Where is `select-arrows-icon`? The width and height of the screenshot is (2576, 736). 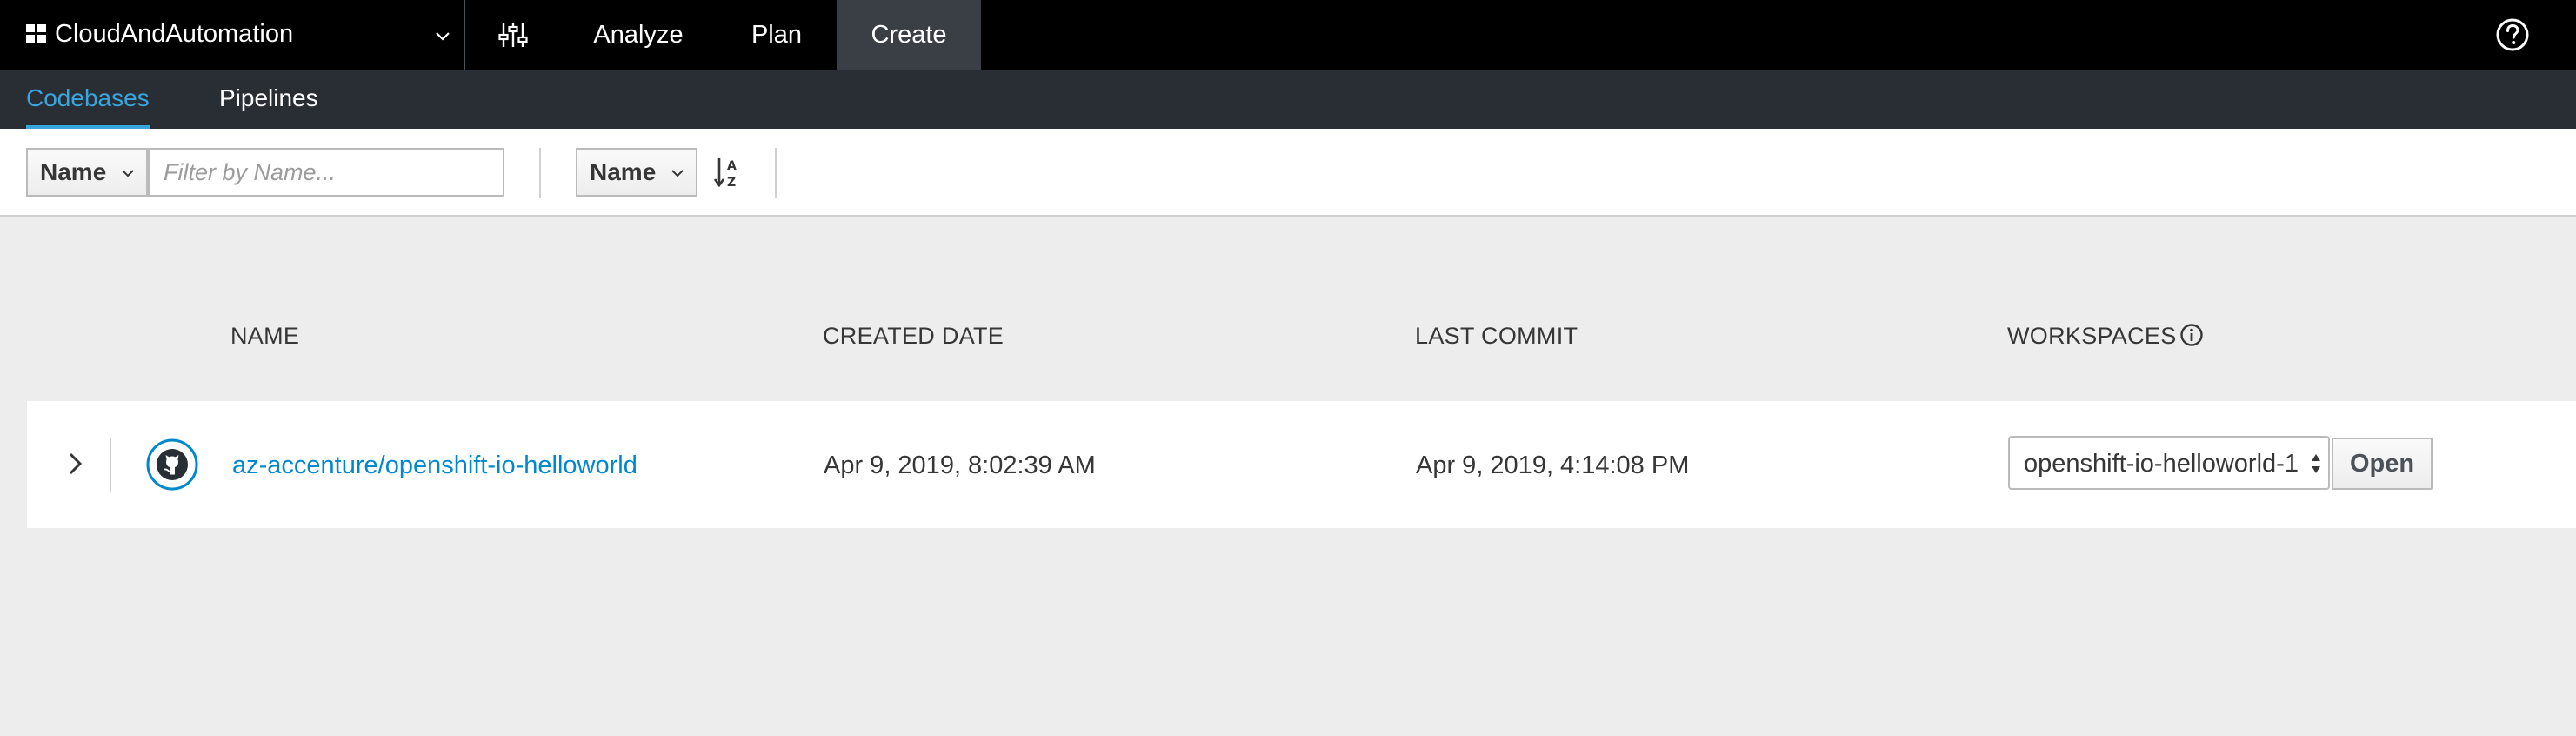
select-arrows-icon is located at coordinates (2316, 463).